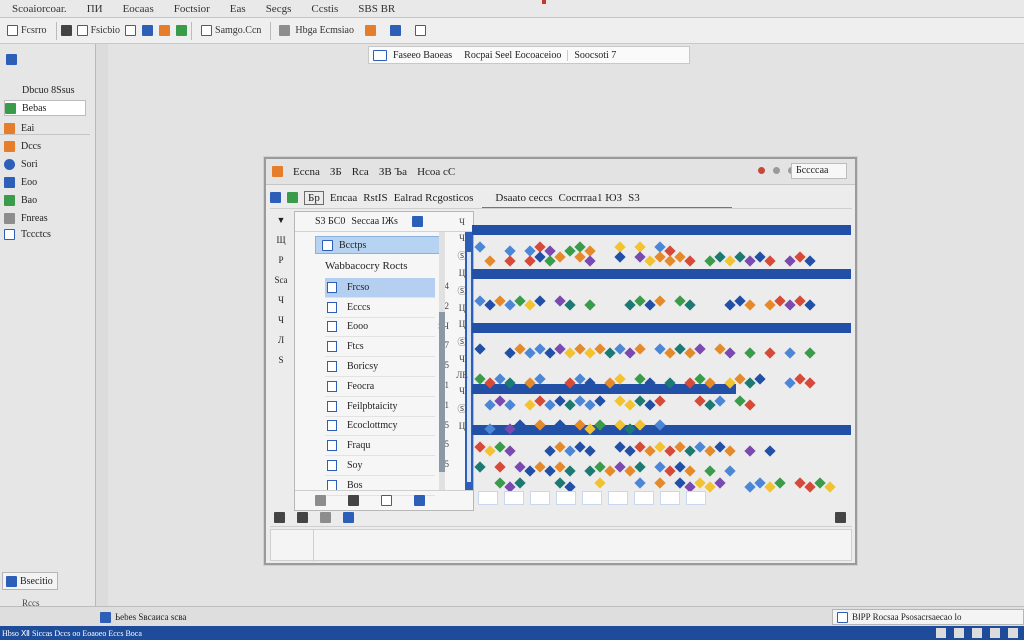  I want to click on list-item: Ecoclottmcy15, so click(387, 427).